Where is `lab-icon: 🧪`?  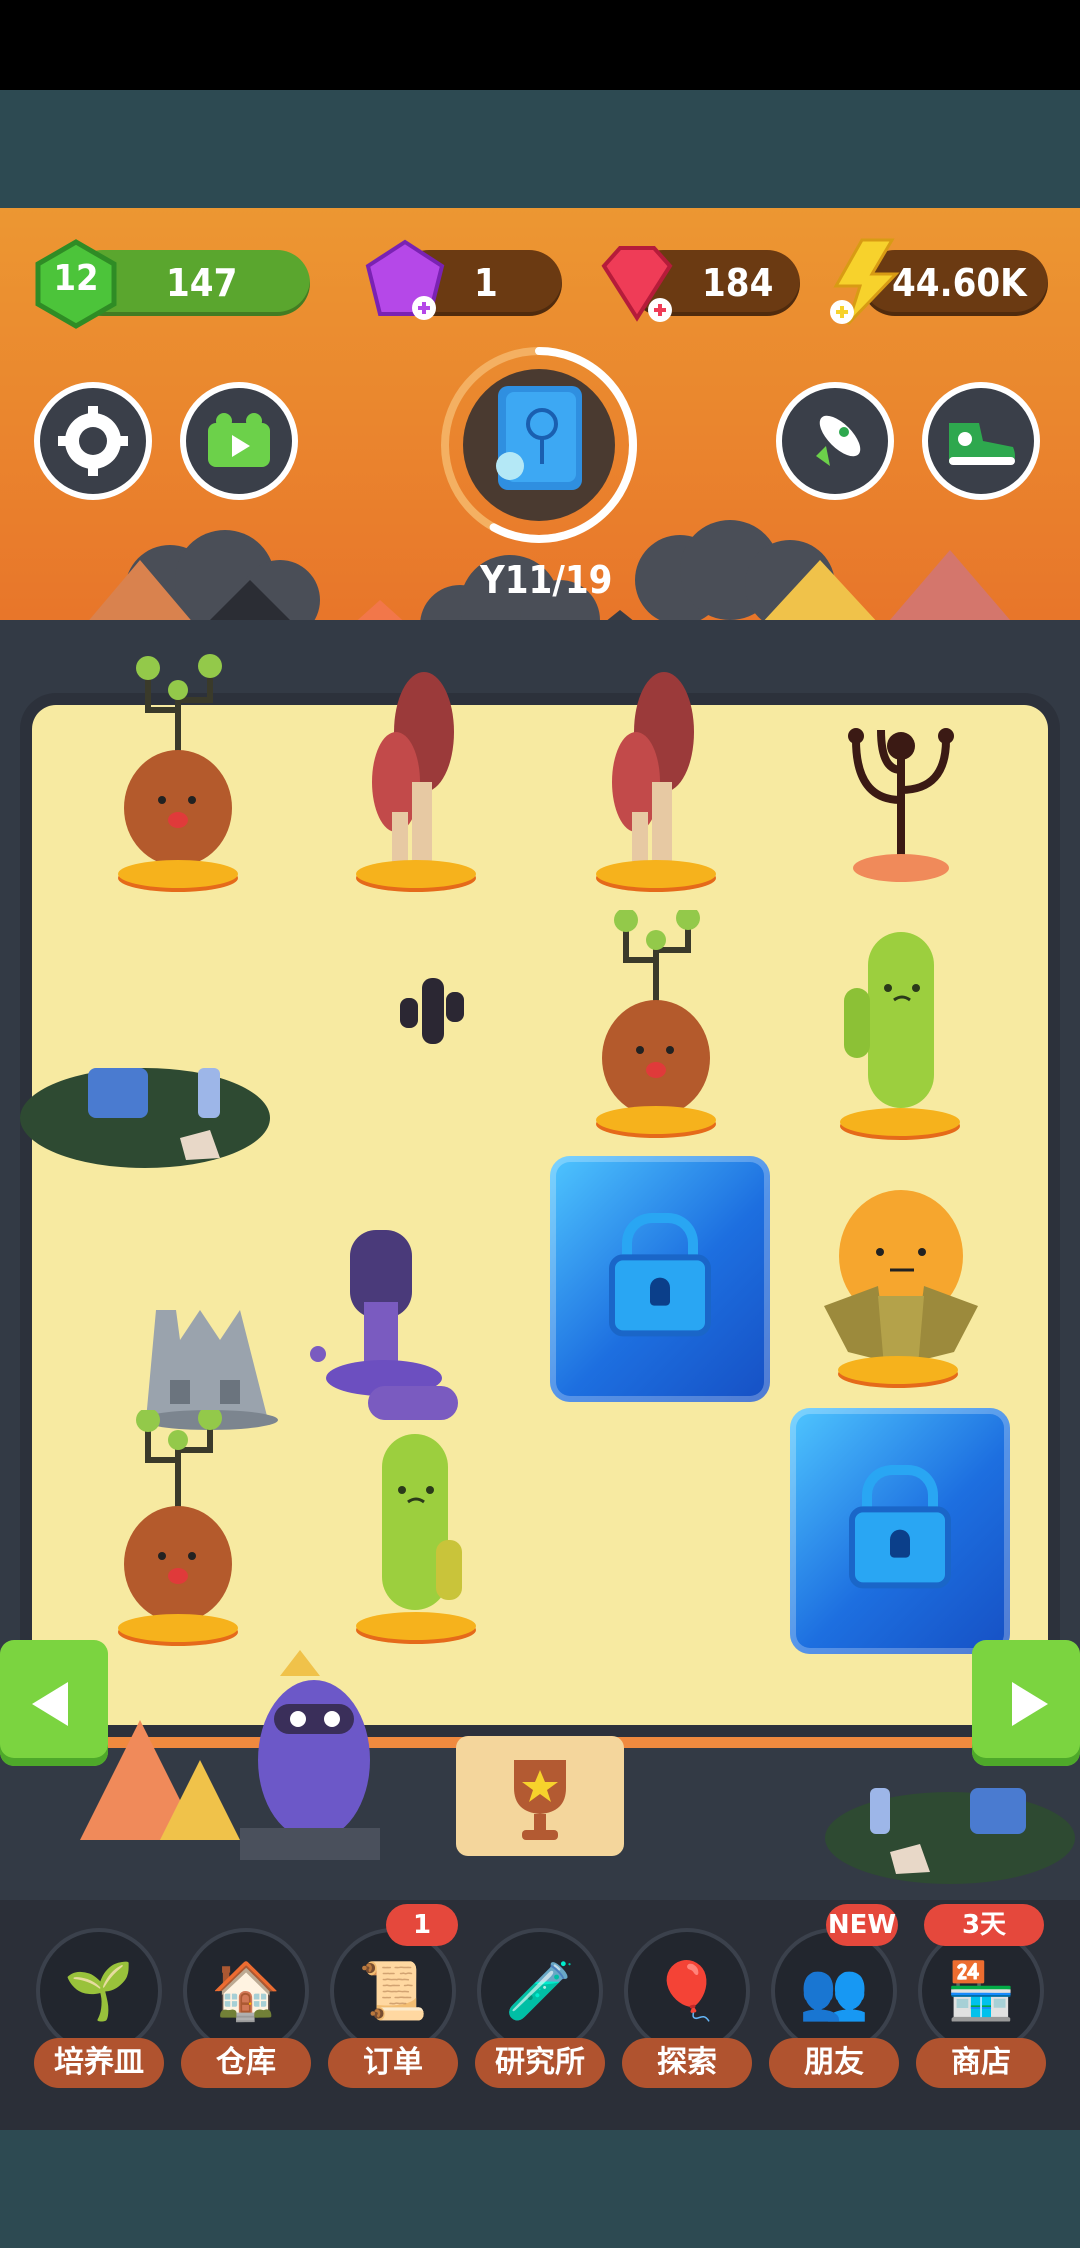 lab-icon: 🧪 is located at coordinates (540, 1991).